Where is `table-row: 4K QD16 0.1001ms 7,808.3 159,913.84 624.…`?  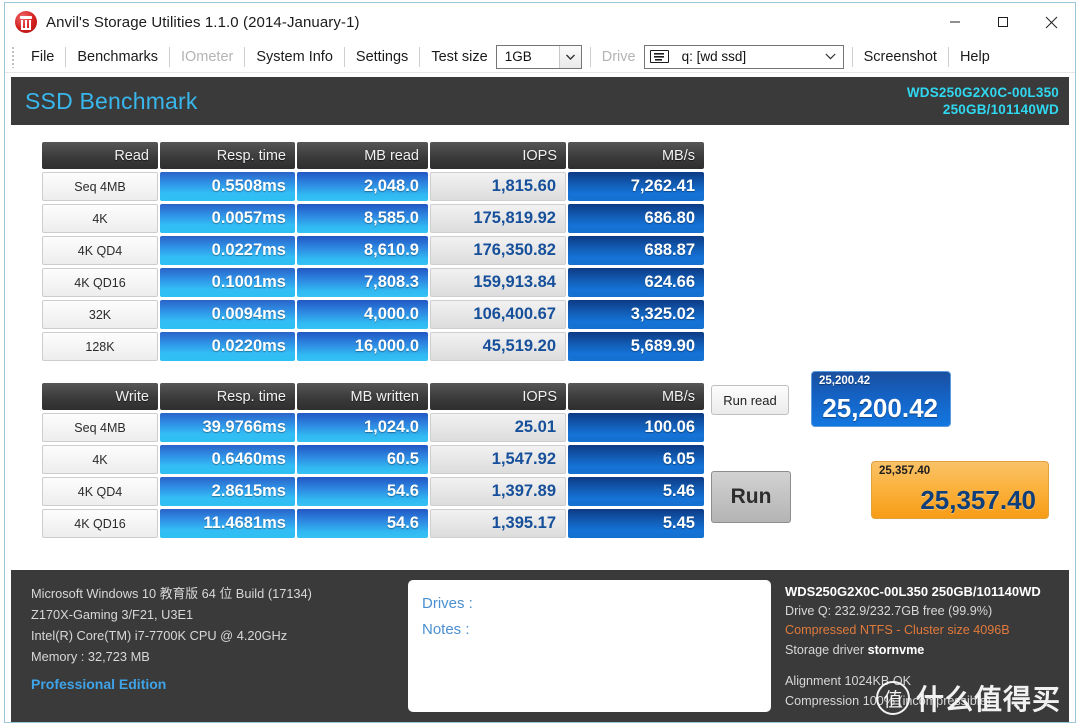 table-row: 4K QD16 0.1001ms 7,808.3 159,913.84 624.… is located at coordinates (373, 282).